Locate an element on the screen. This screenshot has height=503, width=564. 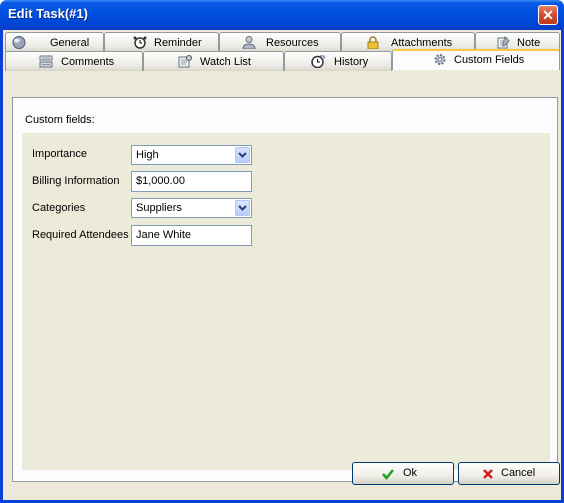
importance-value: High is located at coordinates (147, 155).